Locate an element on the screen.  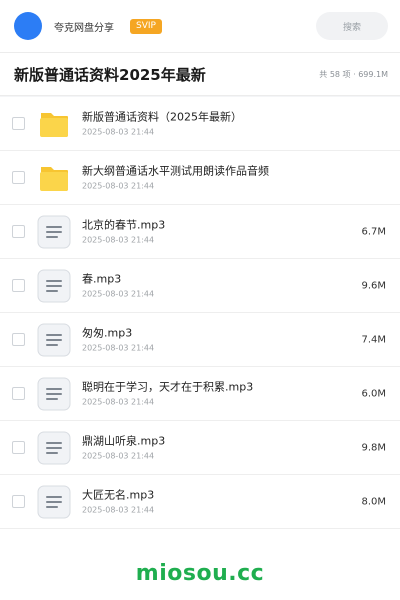
file-name: 大匠无名.mp3 is located at coordinates (118, 494).